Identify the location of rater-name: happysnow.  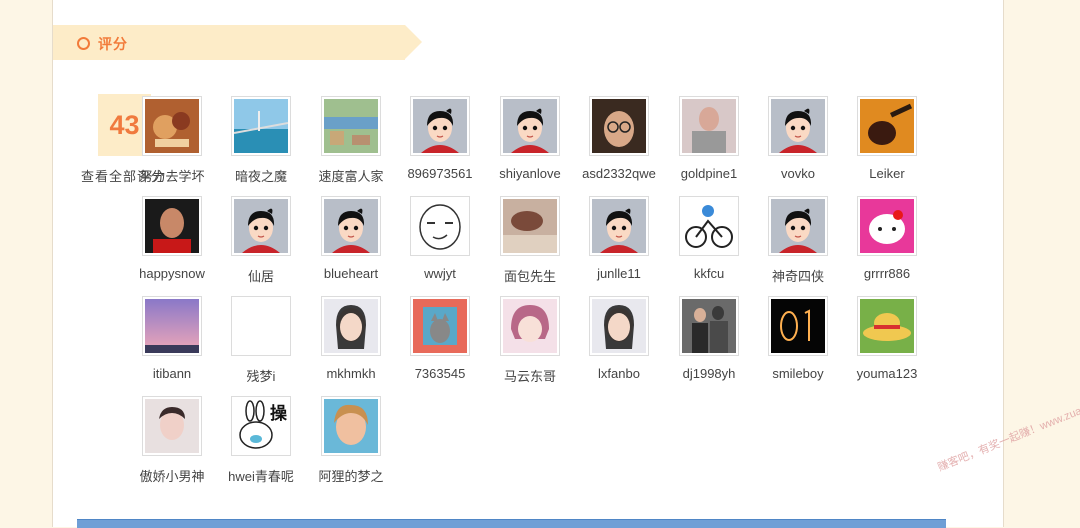
(172, 273).